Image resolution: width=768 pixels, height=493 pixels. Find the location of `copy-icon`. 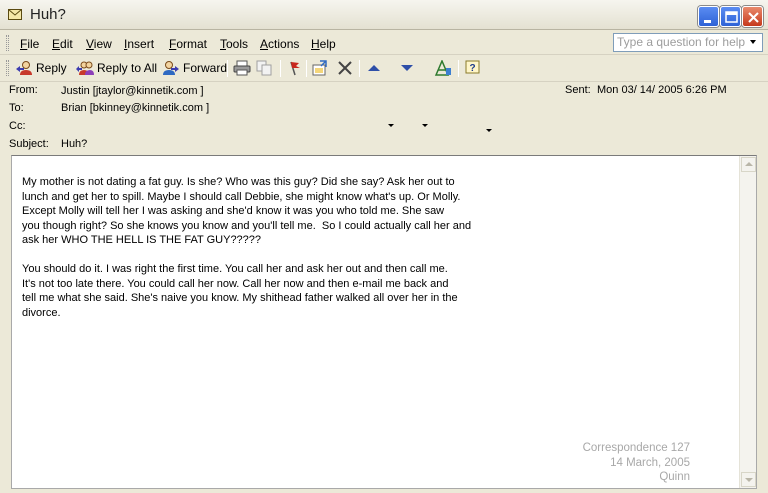

copy-icon is located at coordinates (264, 68).